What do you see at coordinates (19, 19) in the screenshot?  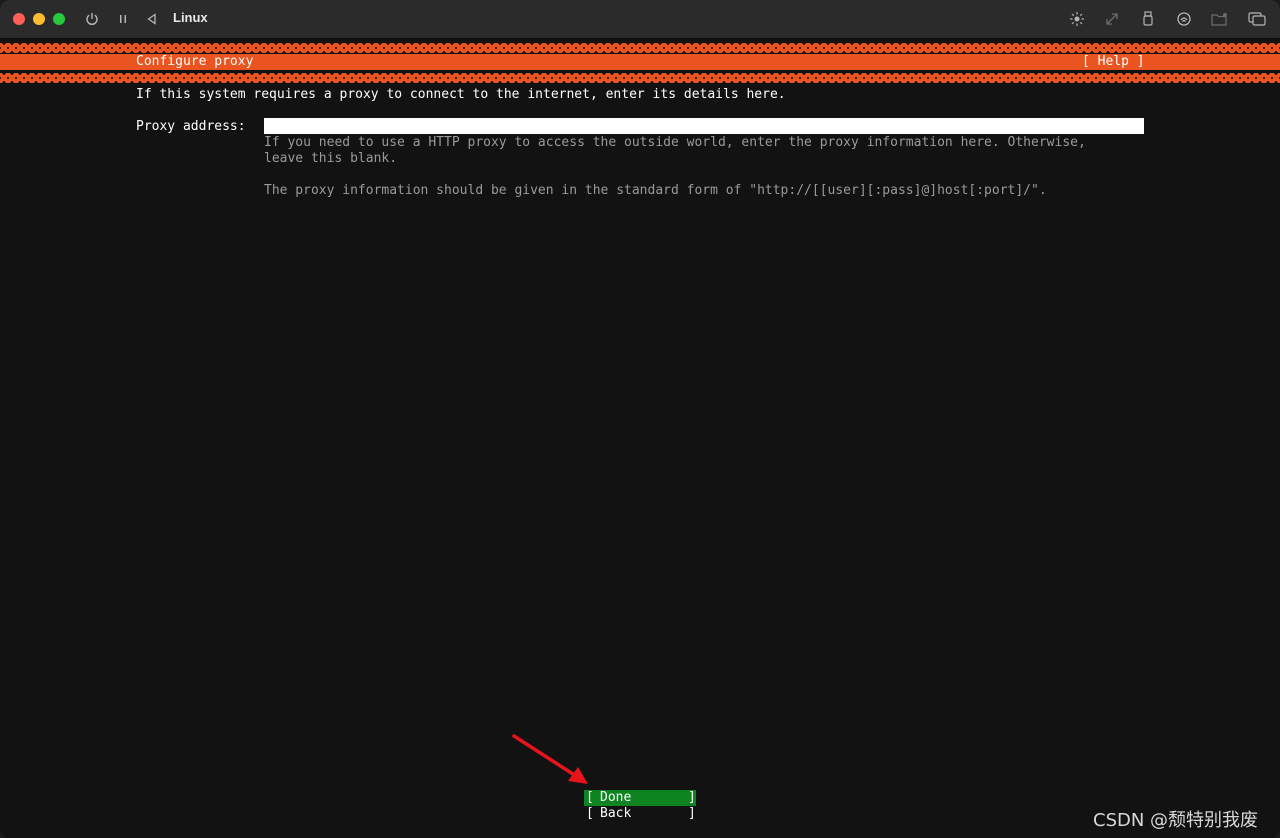 I see `close-window-button` at bounding box center [19, 19].